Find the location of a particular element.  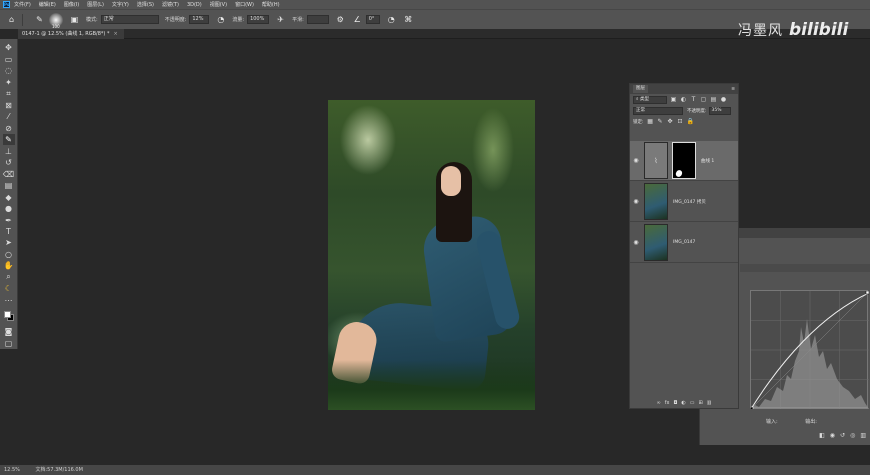

menu-3d: 3D(D) is located at coordinates (194, 5).